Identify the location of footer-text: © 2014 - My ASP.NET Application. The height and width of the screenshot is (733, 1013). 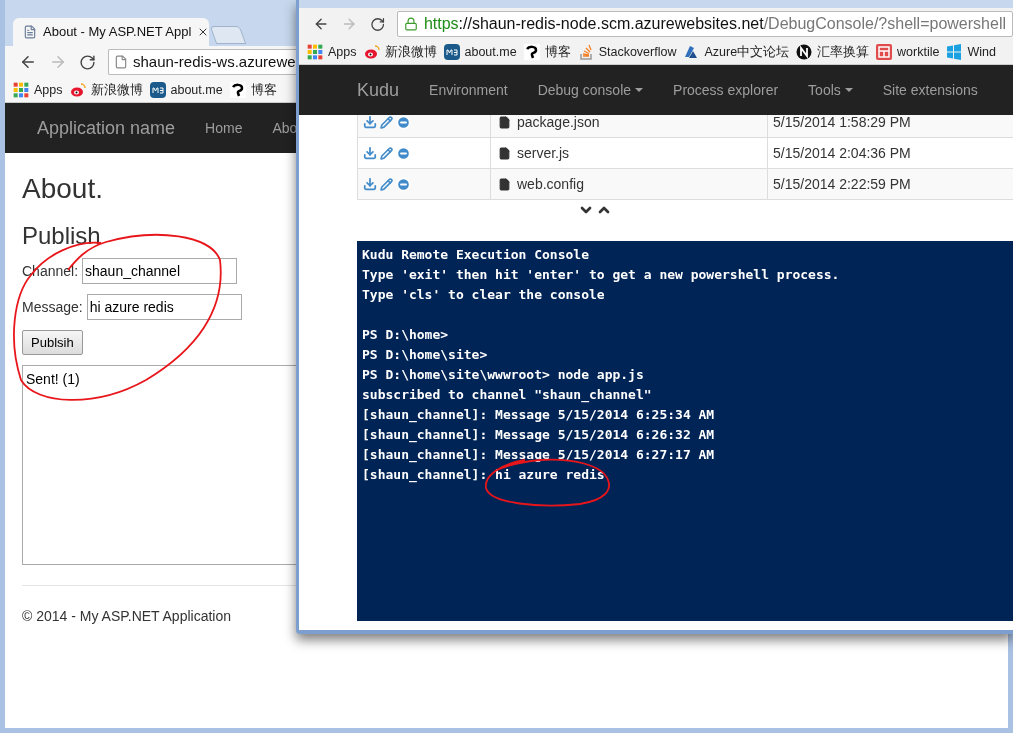
(127, 616).